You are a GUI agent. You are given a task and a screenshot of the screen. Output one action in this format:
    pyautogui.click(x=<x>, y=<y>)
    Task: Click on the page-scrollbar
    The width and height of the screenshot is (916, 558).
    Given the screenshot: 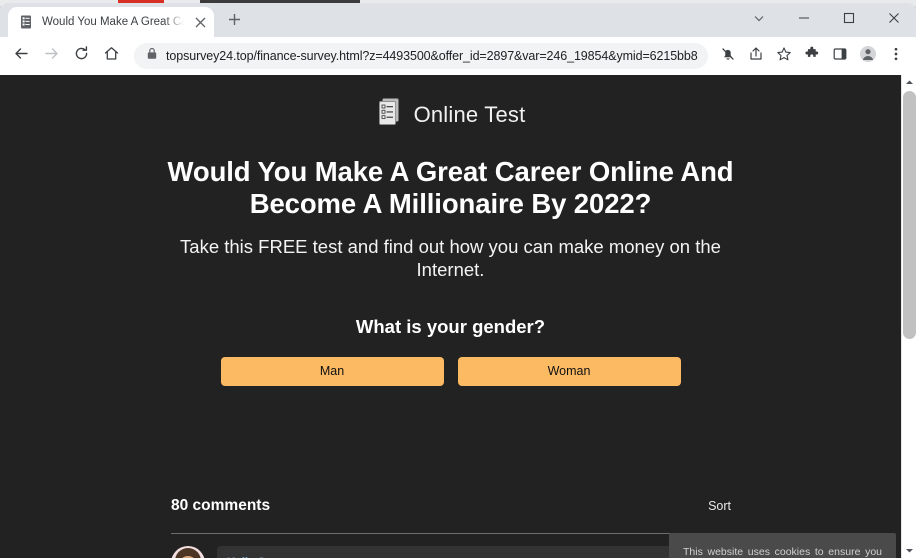 What is the action you would take?
    pyautogui.click(x=908, y=316)
    